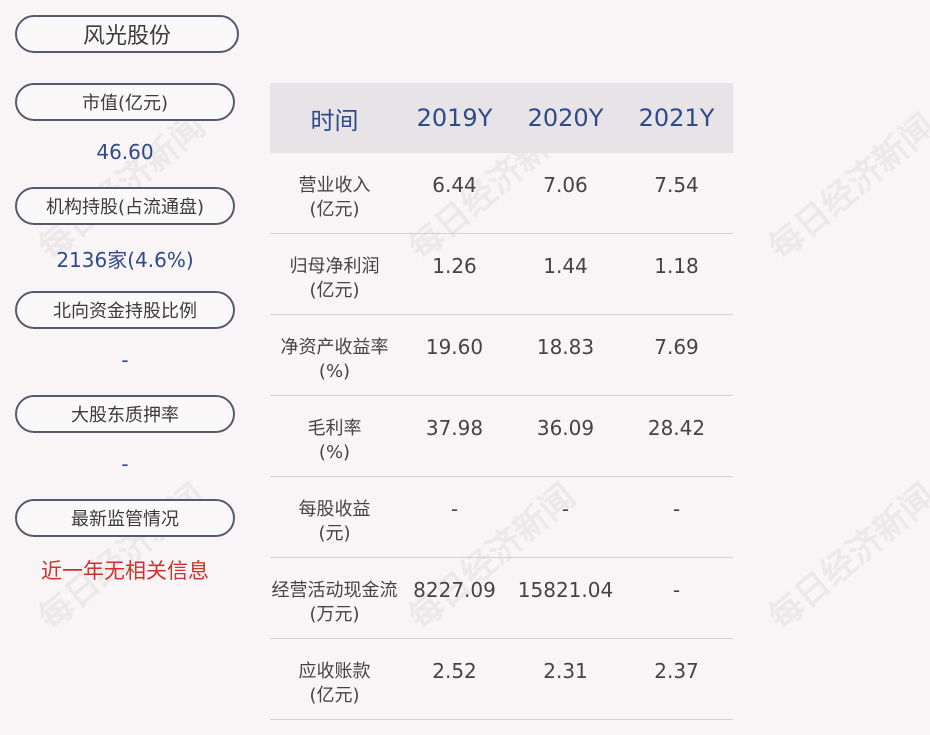 This screenshot has width=930, height=735. Describe the element at coordinates (501, 679) in the screenshot. I see `table-row: 应收账款 (亿元) 2.52 2.31 2.37` at that location.